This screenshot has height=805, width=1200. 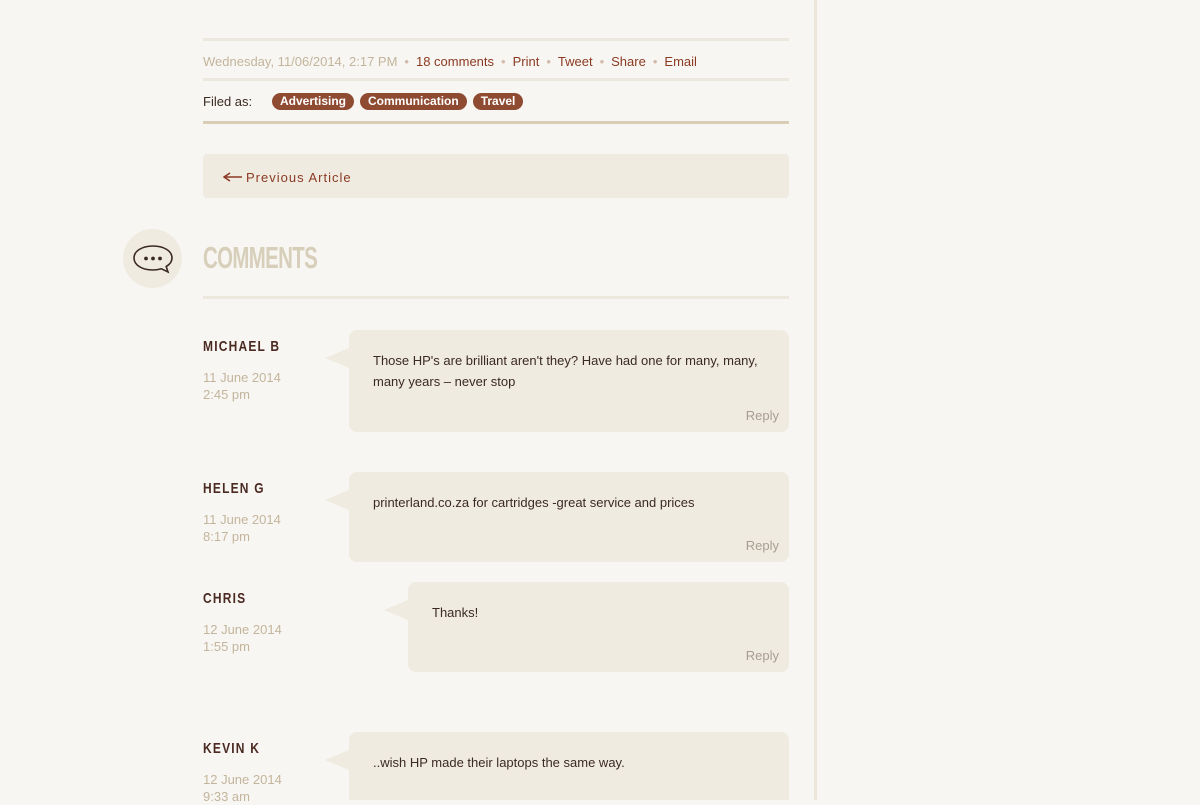 What do you see at coordinates (226, 796) in the screenshot?
I see `comment-time: 9:33 am` at bounding box center [226, 796].